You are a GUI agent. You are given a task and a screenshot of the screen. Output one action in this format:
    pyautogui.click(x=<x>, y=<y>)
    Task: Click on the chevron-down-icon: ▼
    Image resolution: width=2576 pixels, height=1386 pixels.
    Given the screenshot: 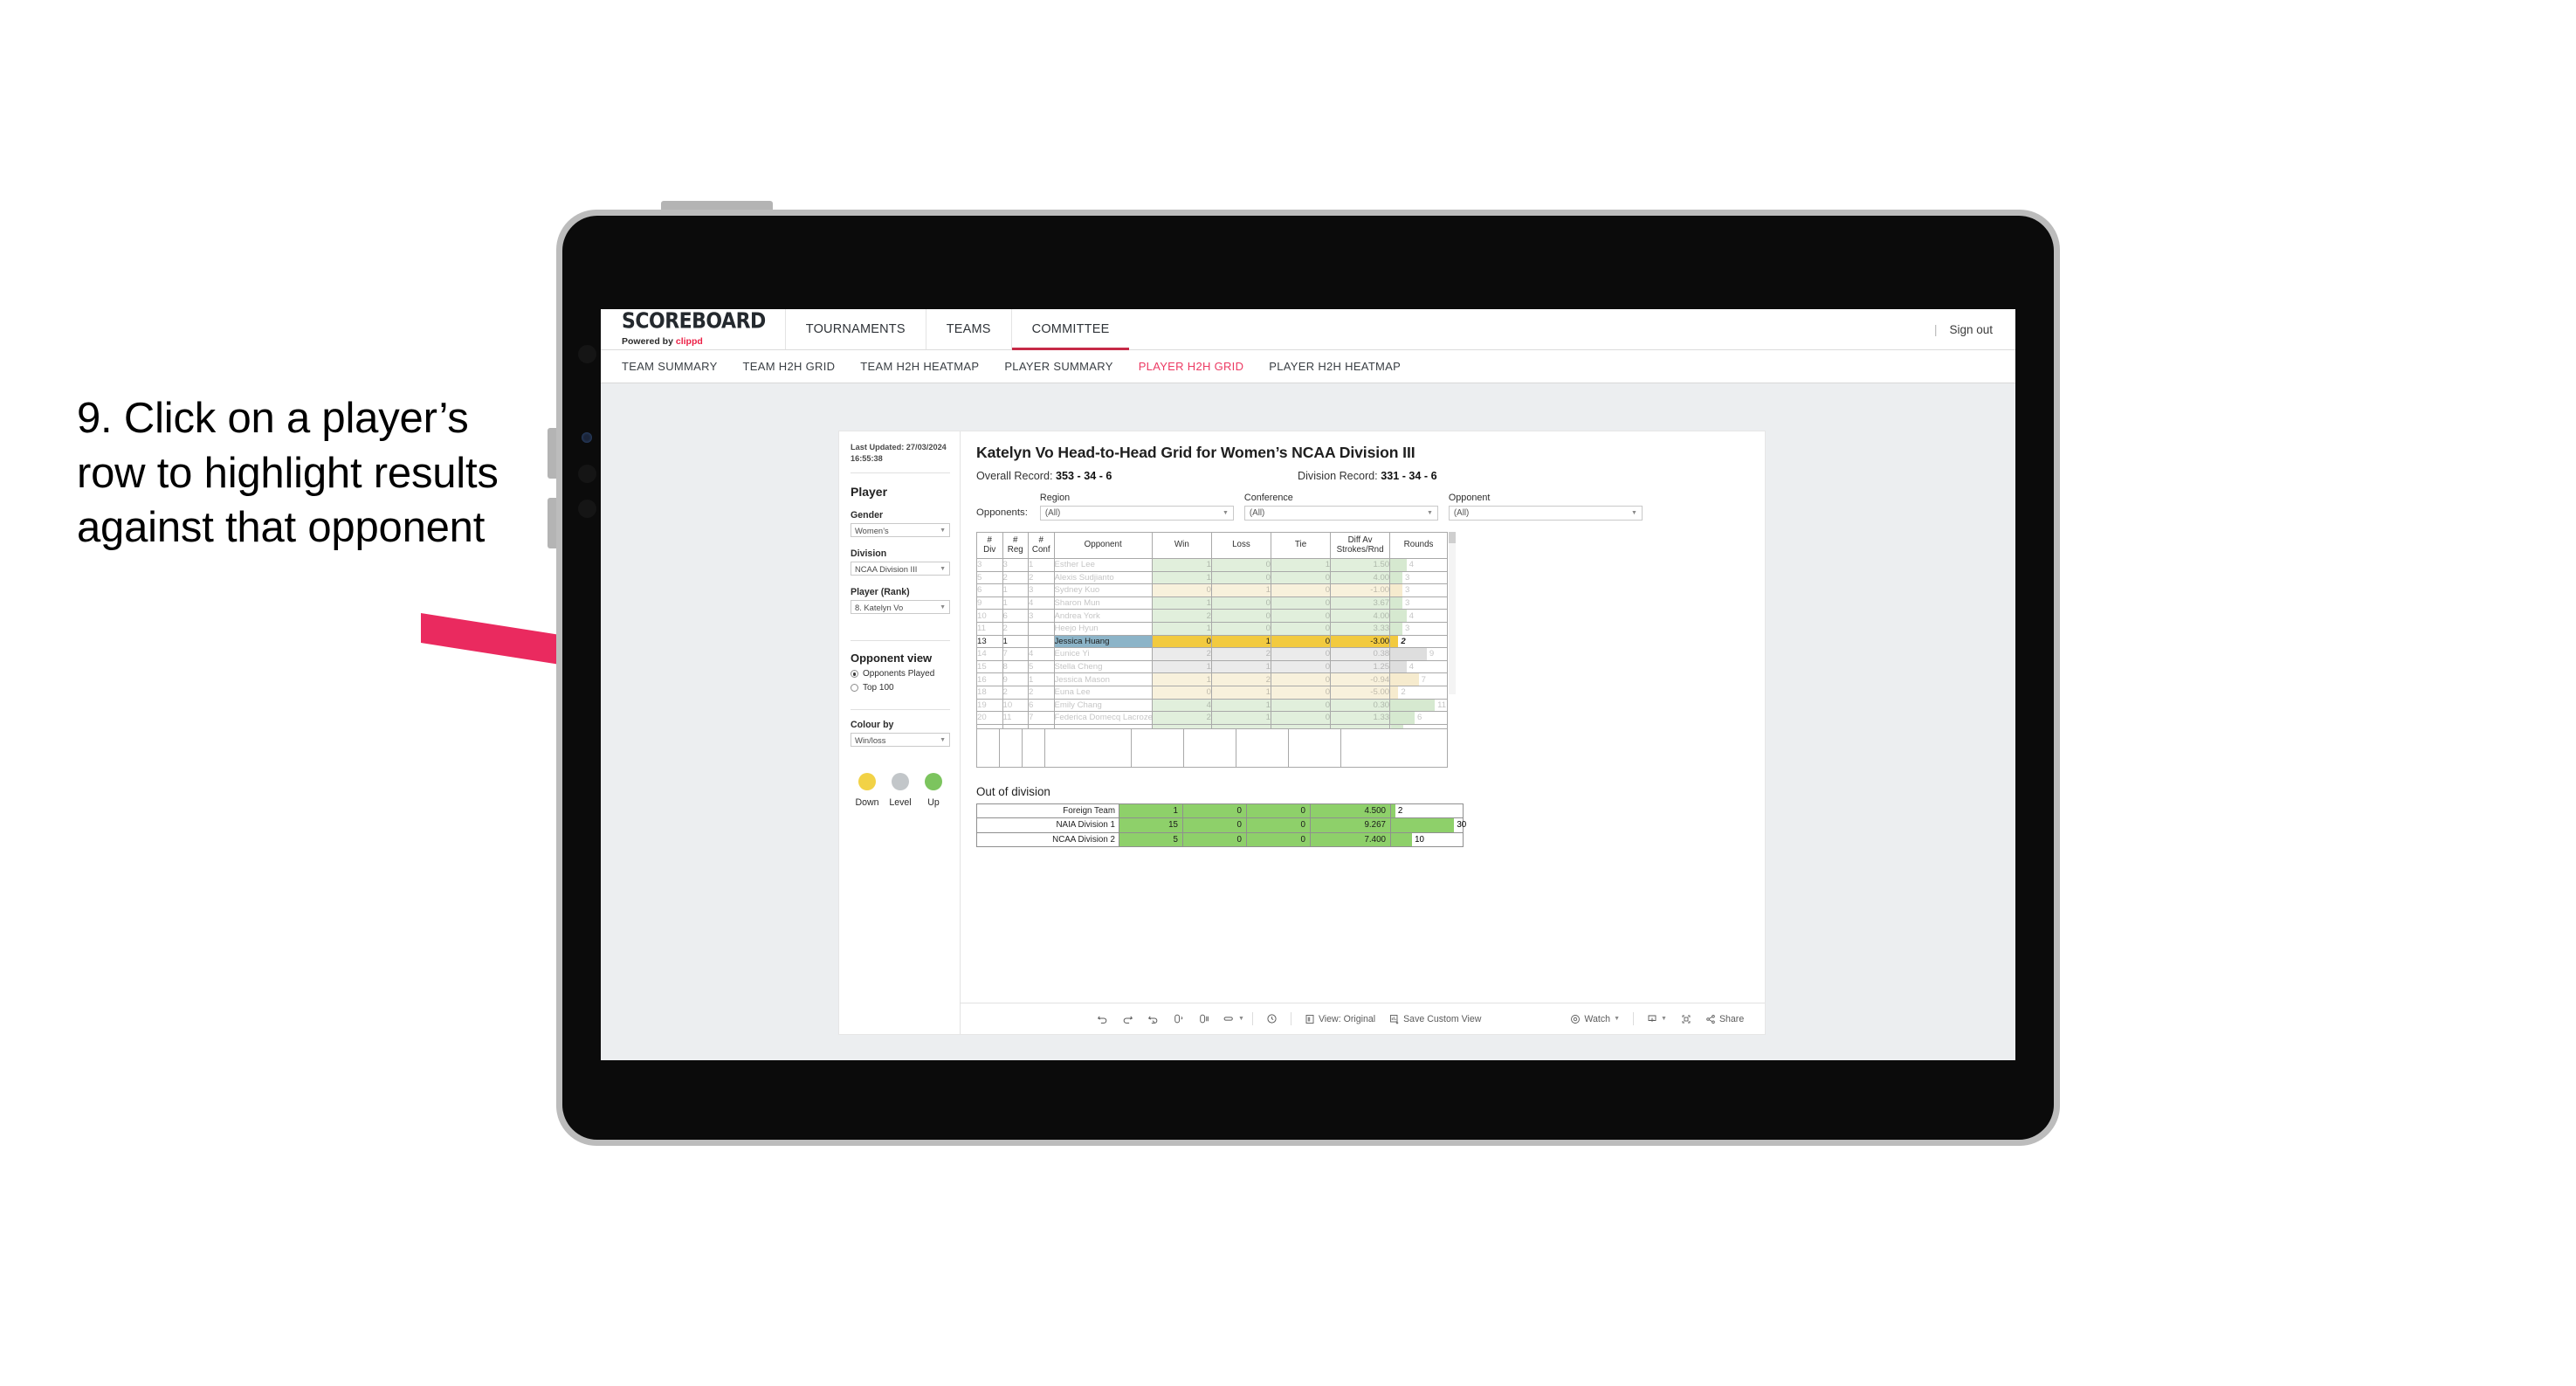 What is the action you would take?
    pyautogui.click(x=1633, y=513)
    